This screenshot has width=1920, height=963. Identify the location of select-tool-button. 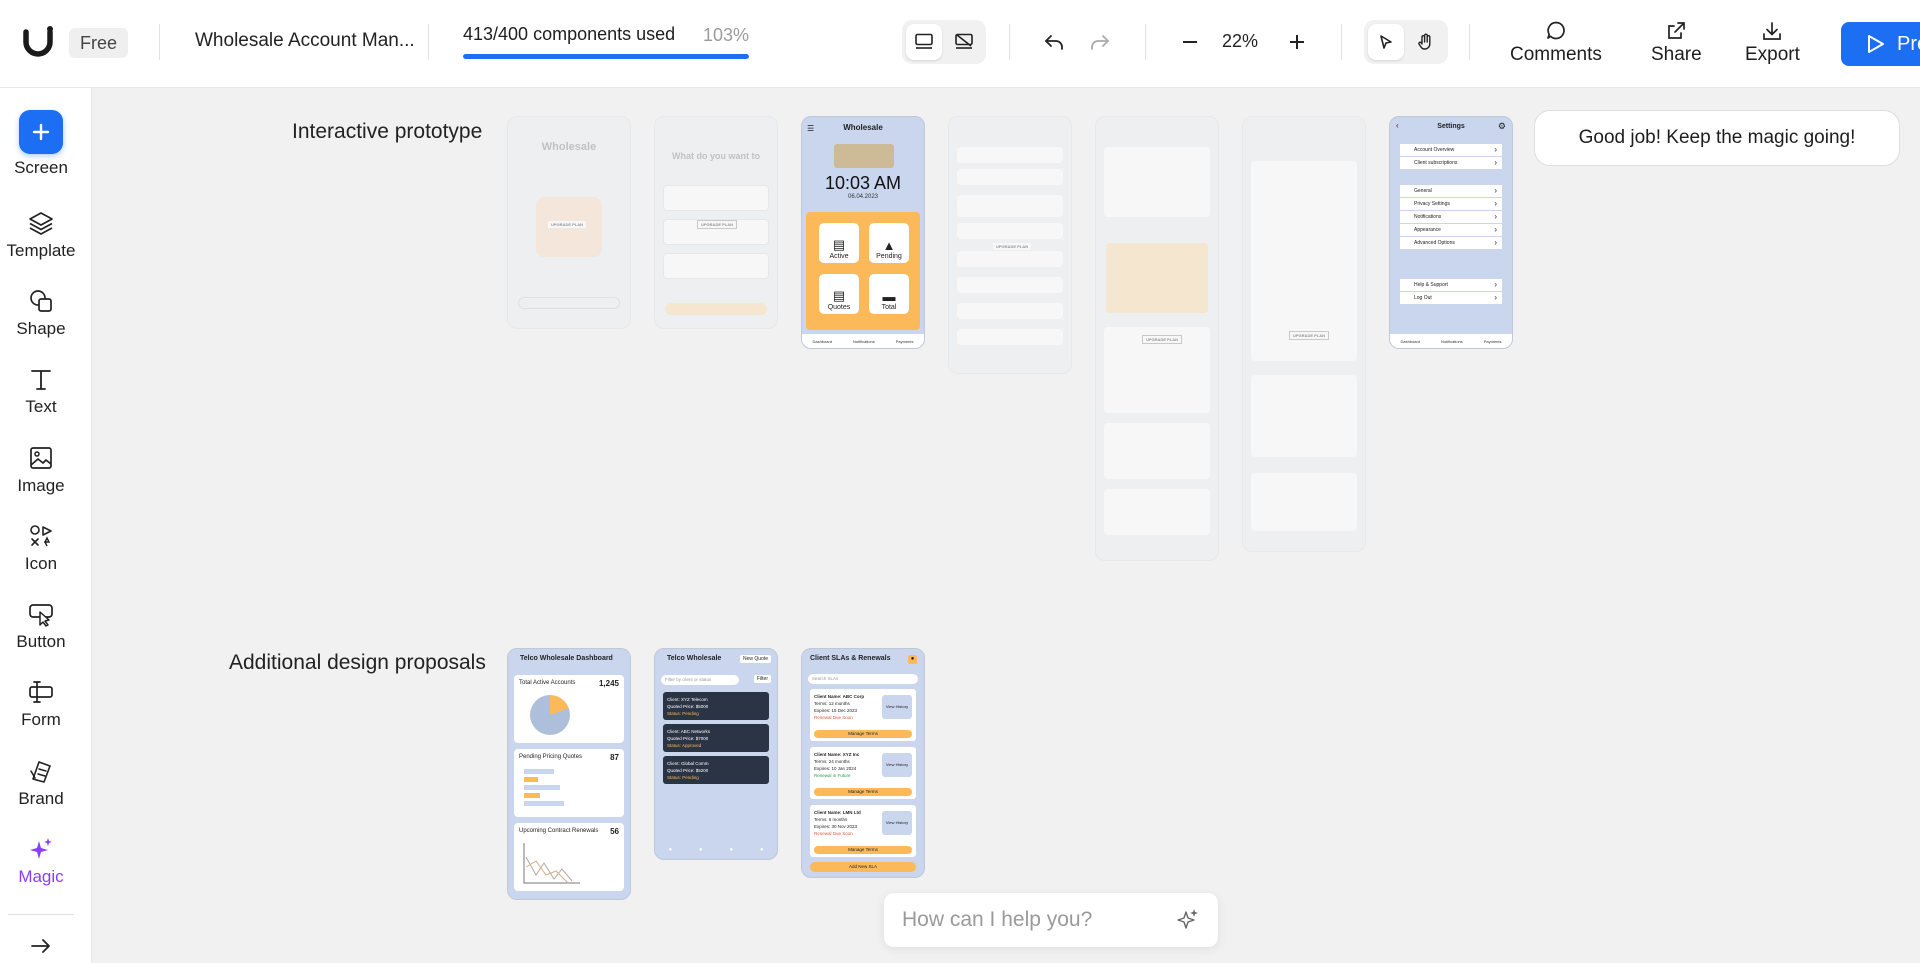
(1386, 42).